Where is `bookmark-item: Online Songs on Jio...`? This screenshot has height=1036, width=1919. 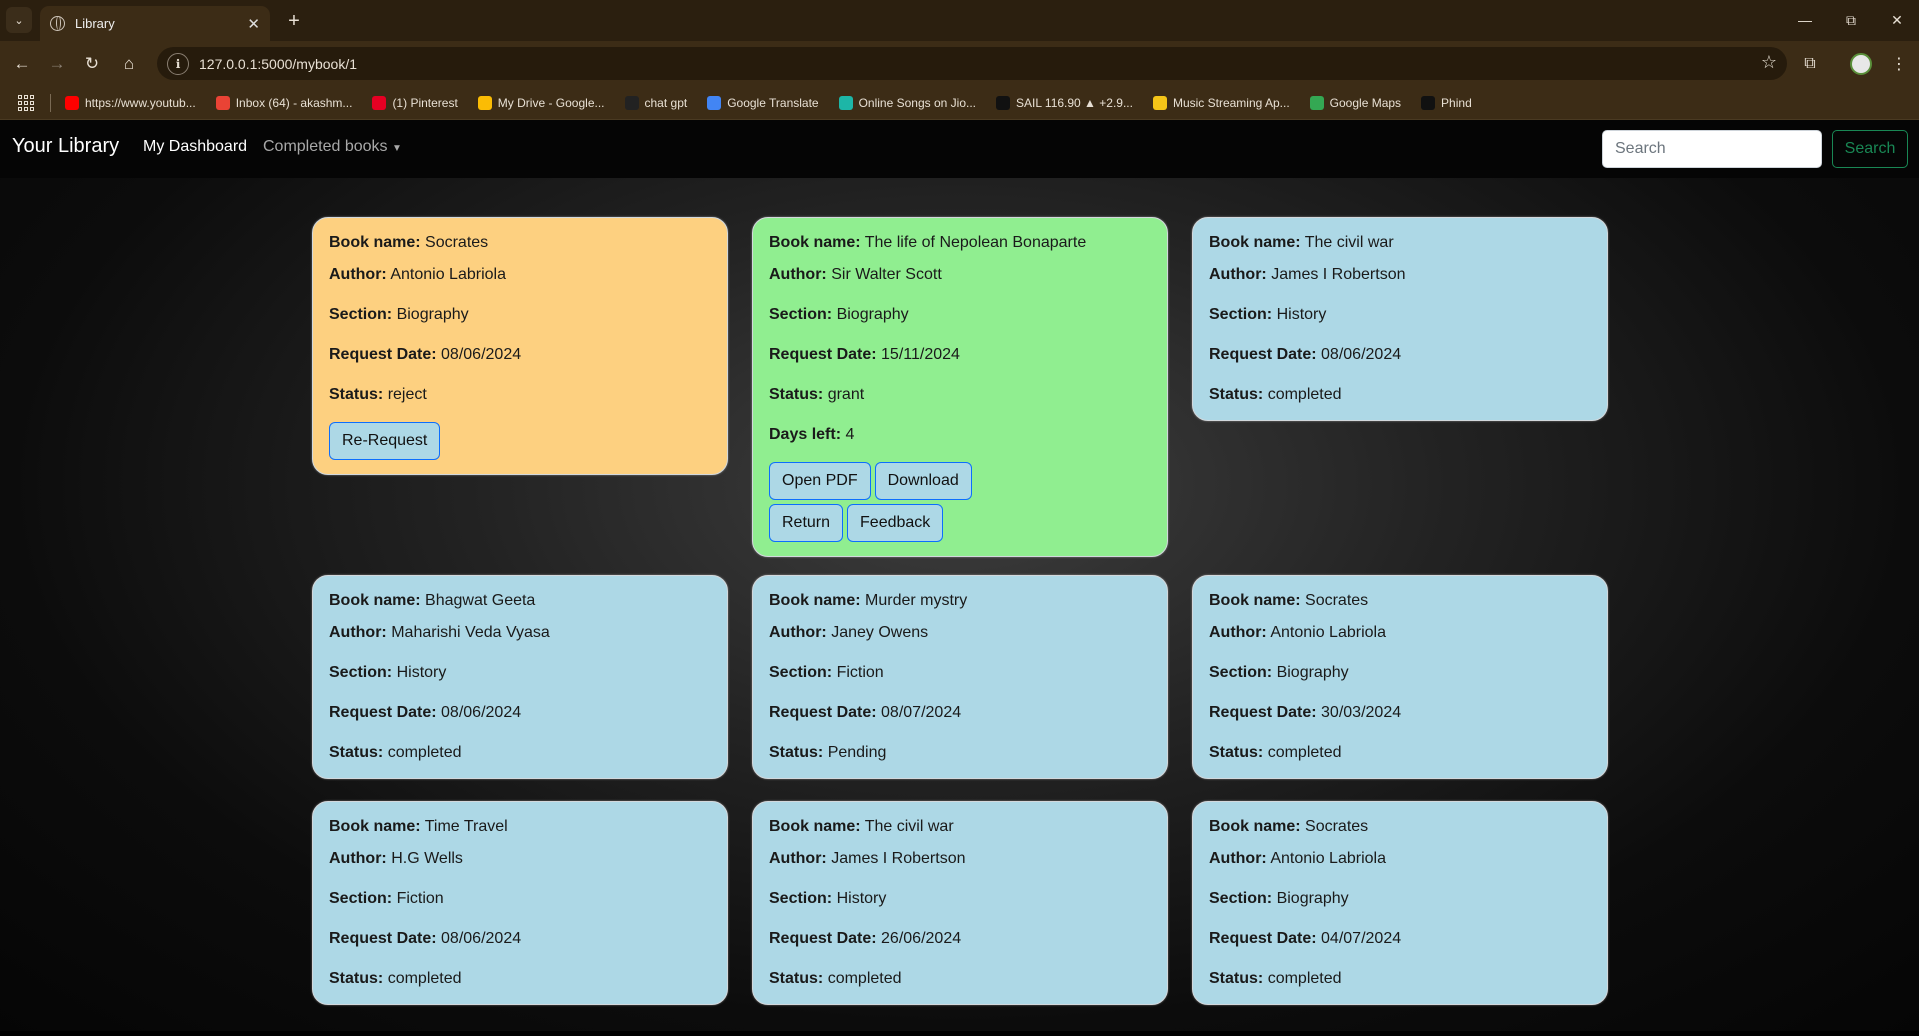 bookmark-item: Online Songs on Jio... is located at coordinates (907, 102).